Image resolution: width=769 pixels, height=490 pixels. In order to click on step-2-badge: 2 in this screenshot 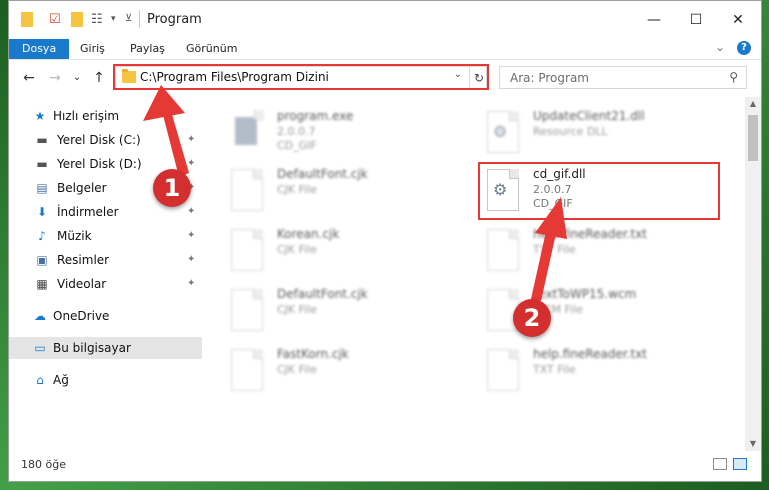, I will do `click(532, 318)`.